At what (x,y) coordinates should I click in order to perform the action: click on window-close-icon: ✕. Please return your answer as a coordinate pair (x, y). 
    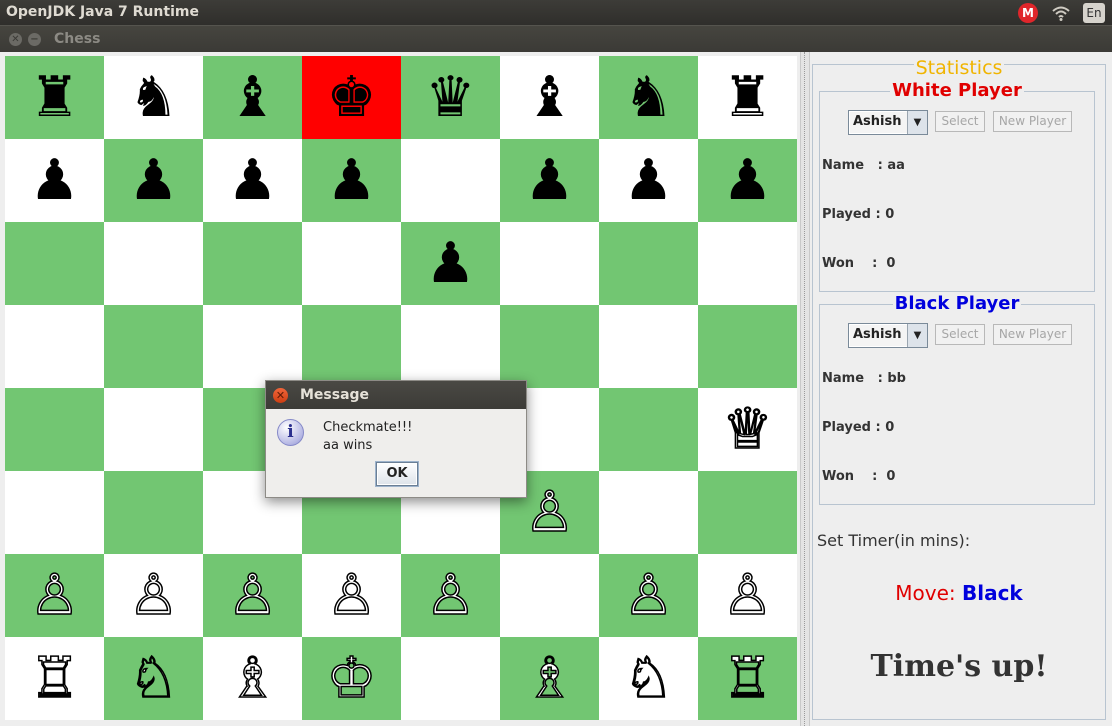
    Looking at the image, I should click on (15, 39).